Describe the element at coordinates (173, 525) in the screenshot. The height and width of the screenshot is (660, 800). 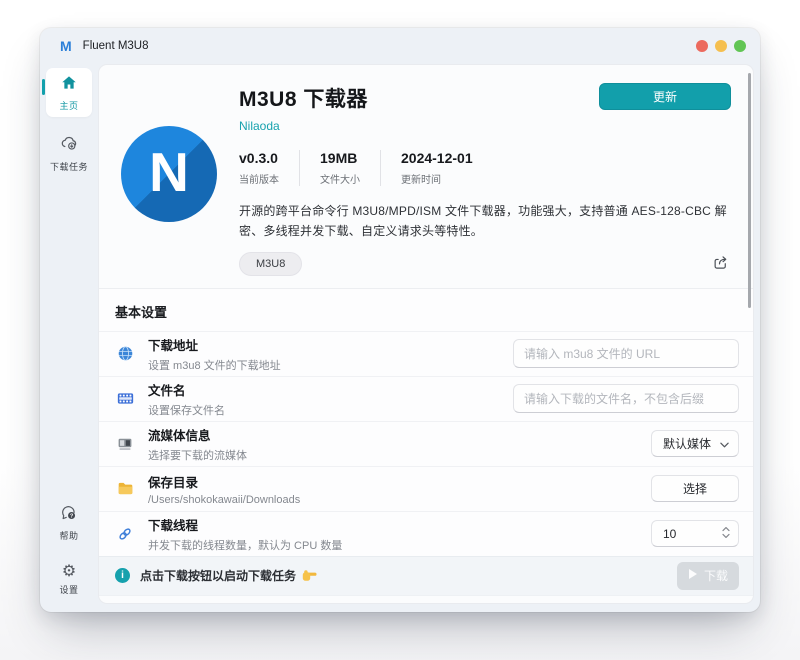
I see `setting-title: 下载线程` at that location.